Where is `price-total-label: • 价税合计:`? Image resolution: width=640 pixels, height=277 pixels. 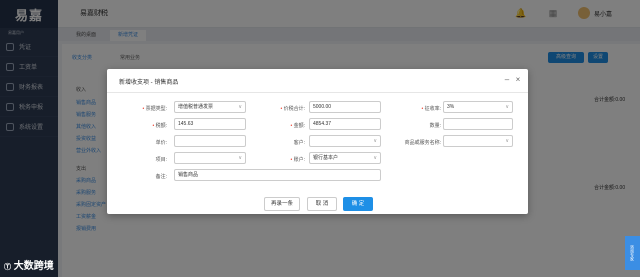
price-total-label: • 价税合计: is located at coordinates (292, 109).